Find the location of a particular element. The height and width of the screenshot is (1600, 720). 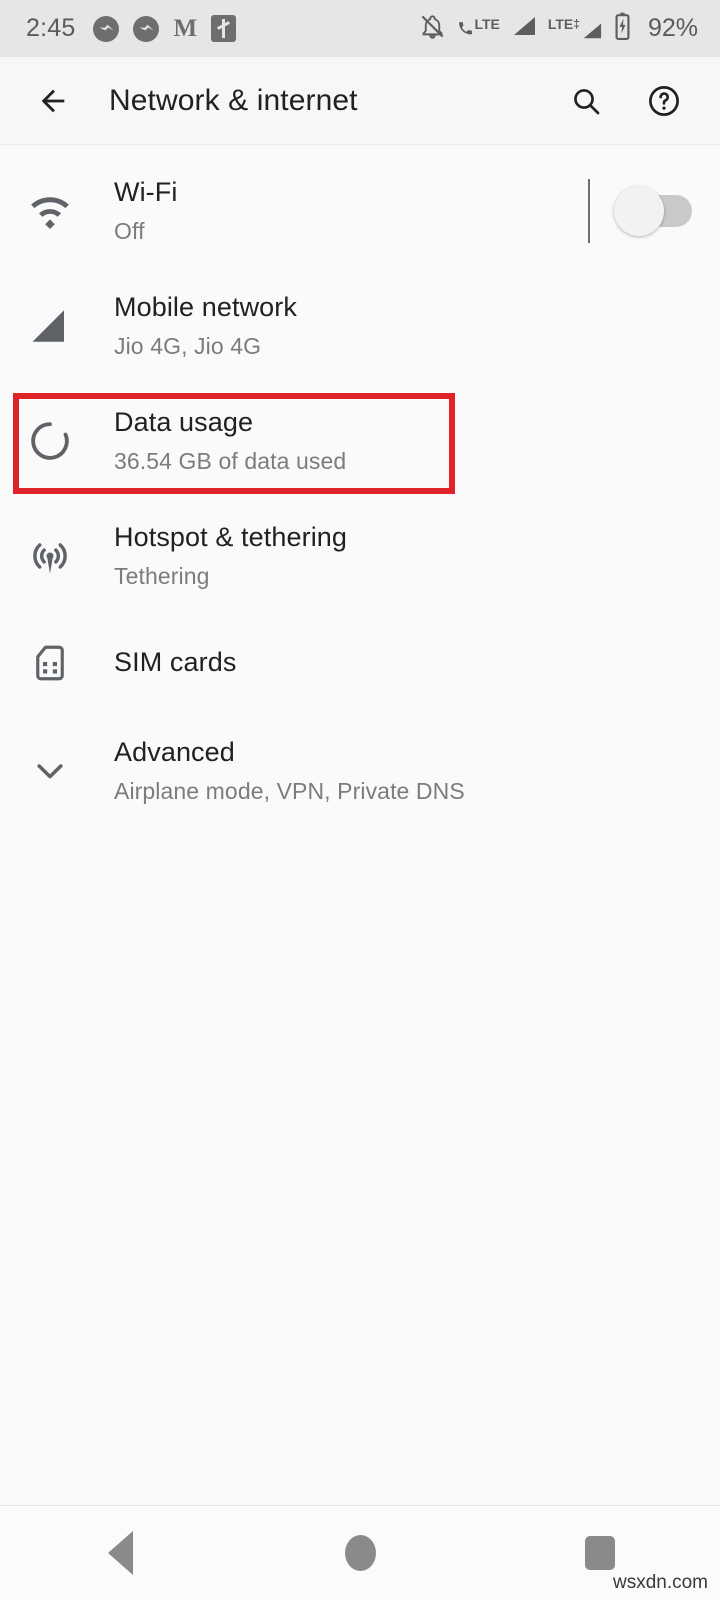

list-item-text: Hotspot & tethering Tethering is located at coordinates (230, 556).